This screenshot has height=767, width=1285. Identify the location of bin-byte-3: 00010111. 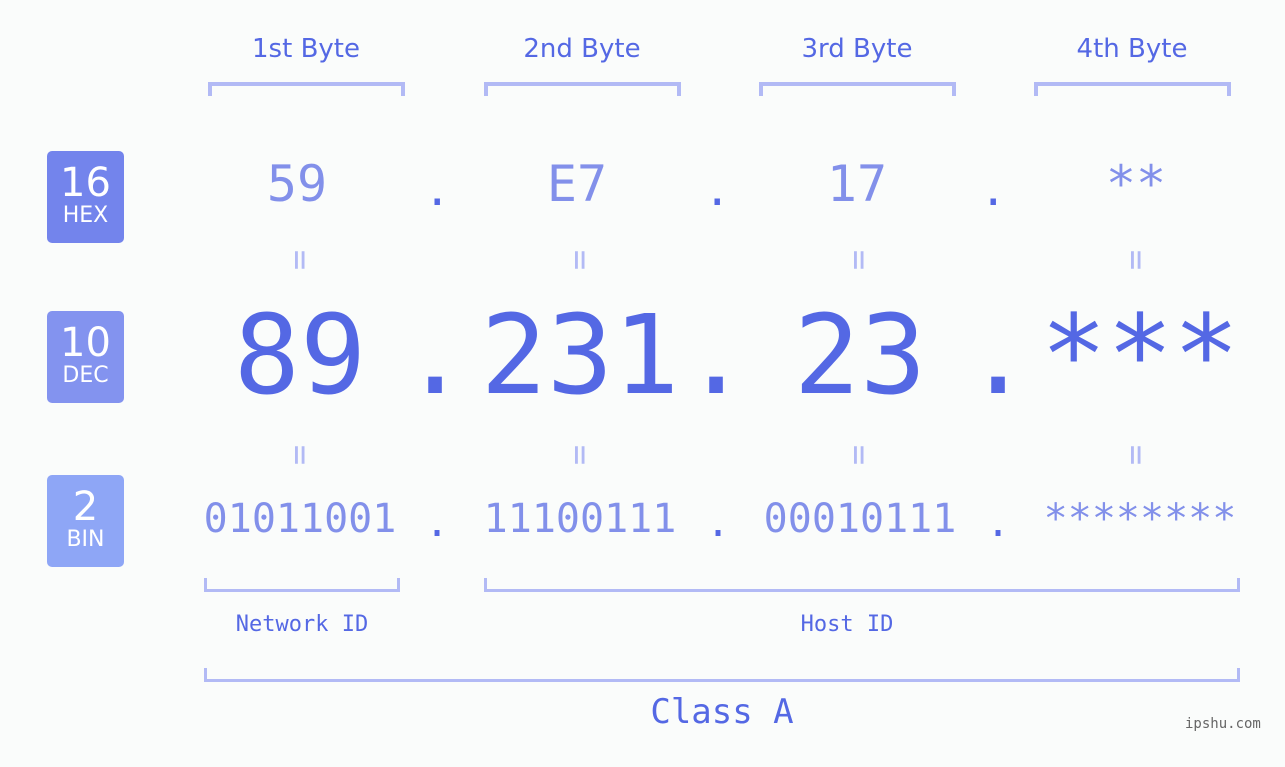
(860, 519).